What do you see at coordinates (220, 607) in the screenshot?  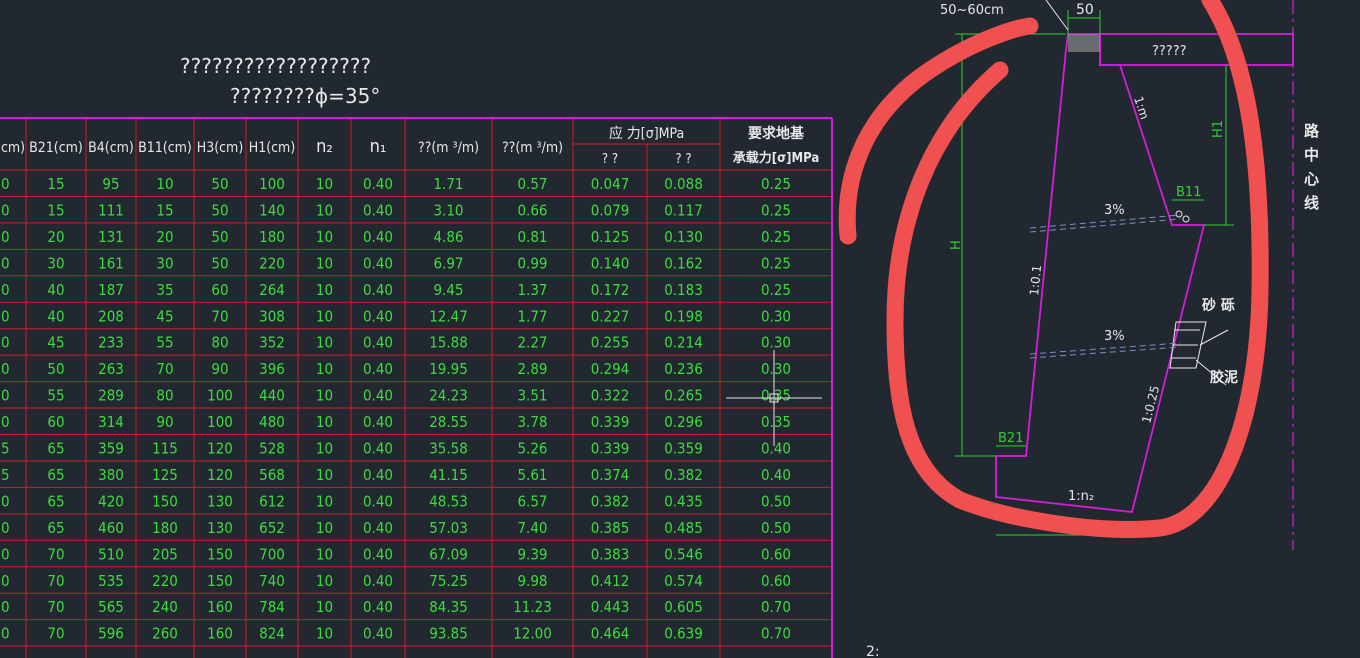 I see `table-cell: 160` at bounding box center [220, 607].